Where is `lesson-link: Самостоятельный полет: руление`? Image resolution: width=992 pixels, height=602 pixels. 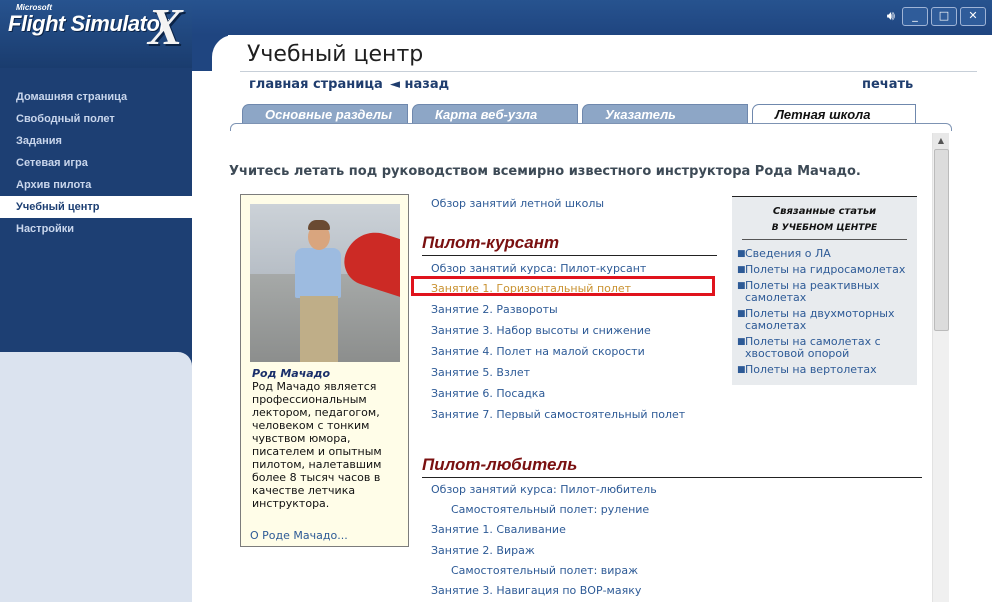
lesson-link: Самостоятельный полет: руление is located at coordinates (550, 509).